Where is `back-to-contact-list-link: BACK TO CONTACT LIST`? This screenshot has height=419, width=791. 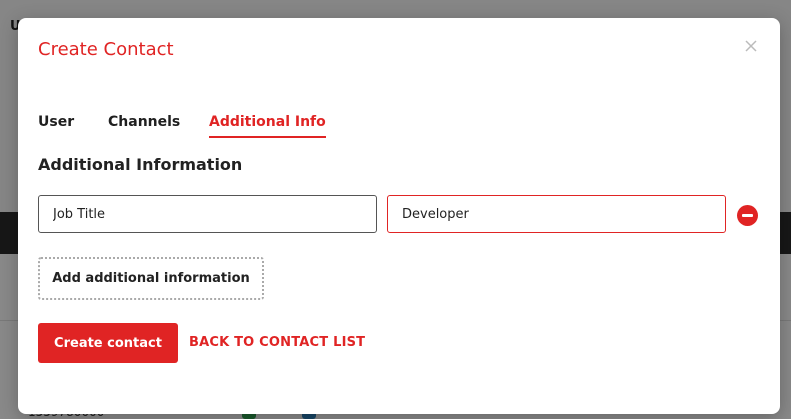
back-to-contact-list-link: BACK TO CONTACT LIST is located at coordinates (277, 342).